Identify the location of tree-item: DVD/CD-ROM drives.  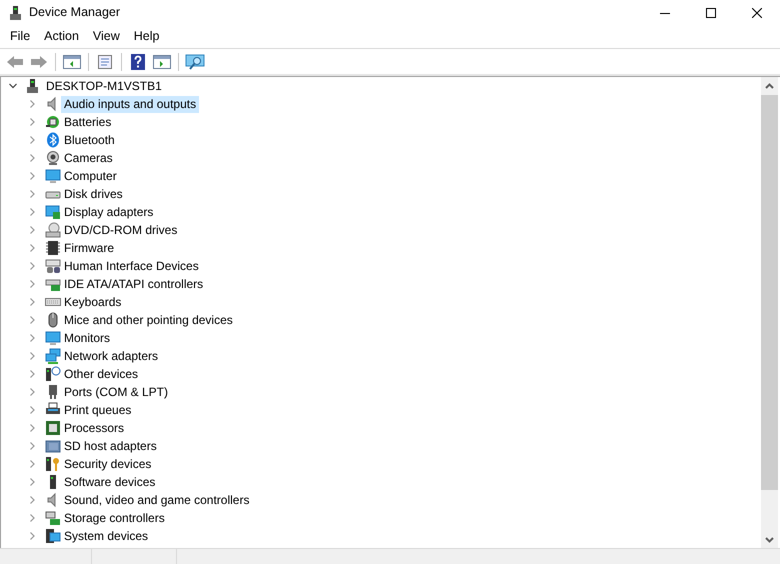
(120, 230).